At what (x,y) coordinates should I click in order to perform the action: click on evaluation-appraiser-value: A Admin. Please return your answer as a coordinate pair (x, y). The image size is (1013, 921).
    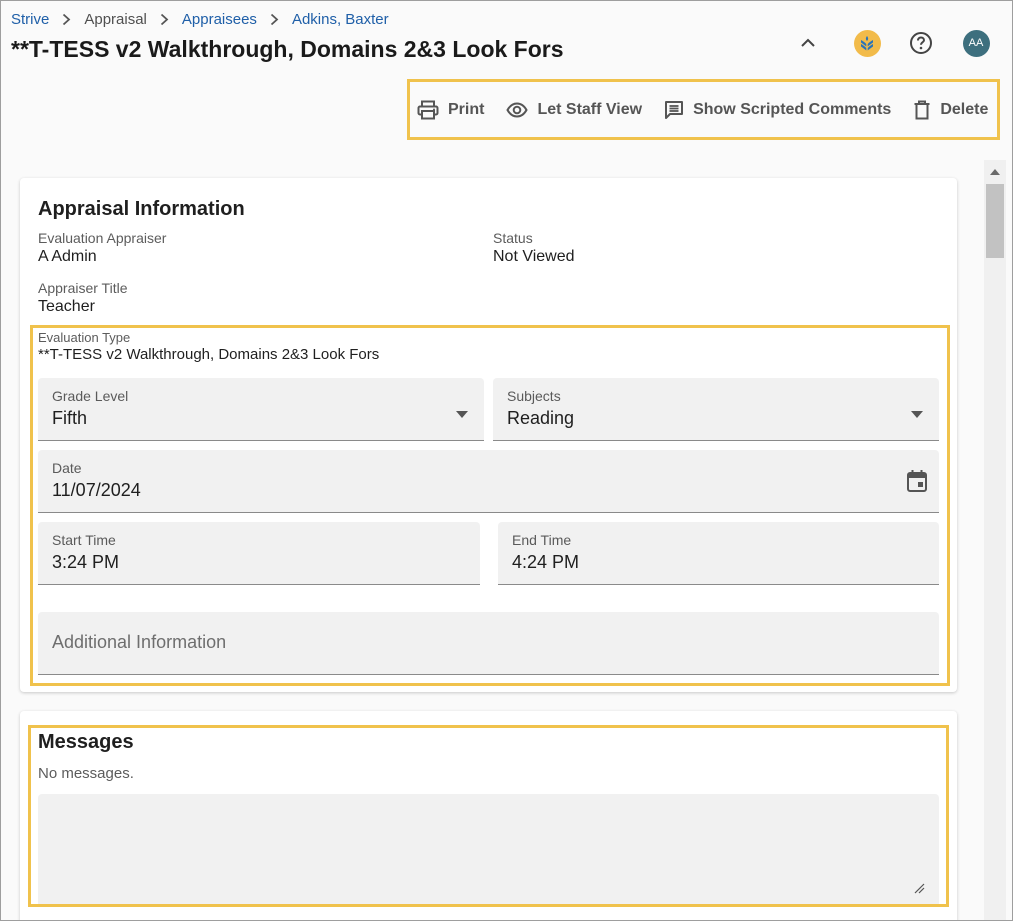
    Looking at the image, I should click on (67, 256).